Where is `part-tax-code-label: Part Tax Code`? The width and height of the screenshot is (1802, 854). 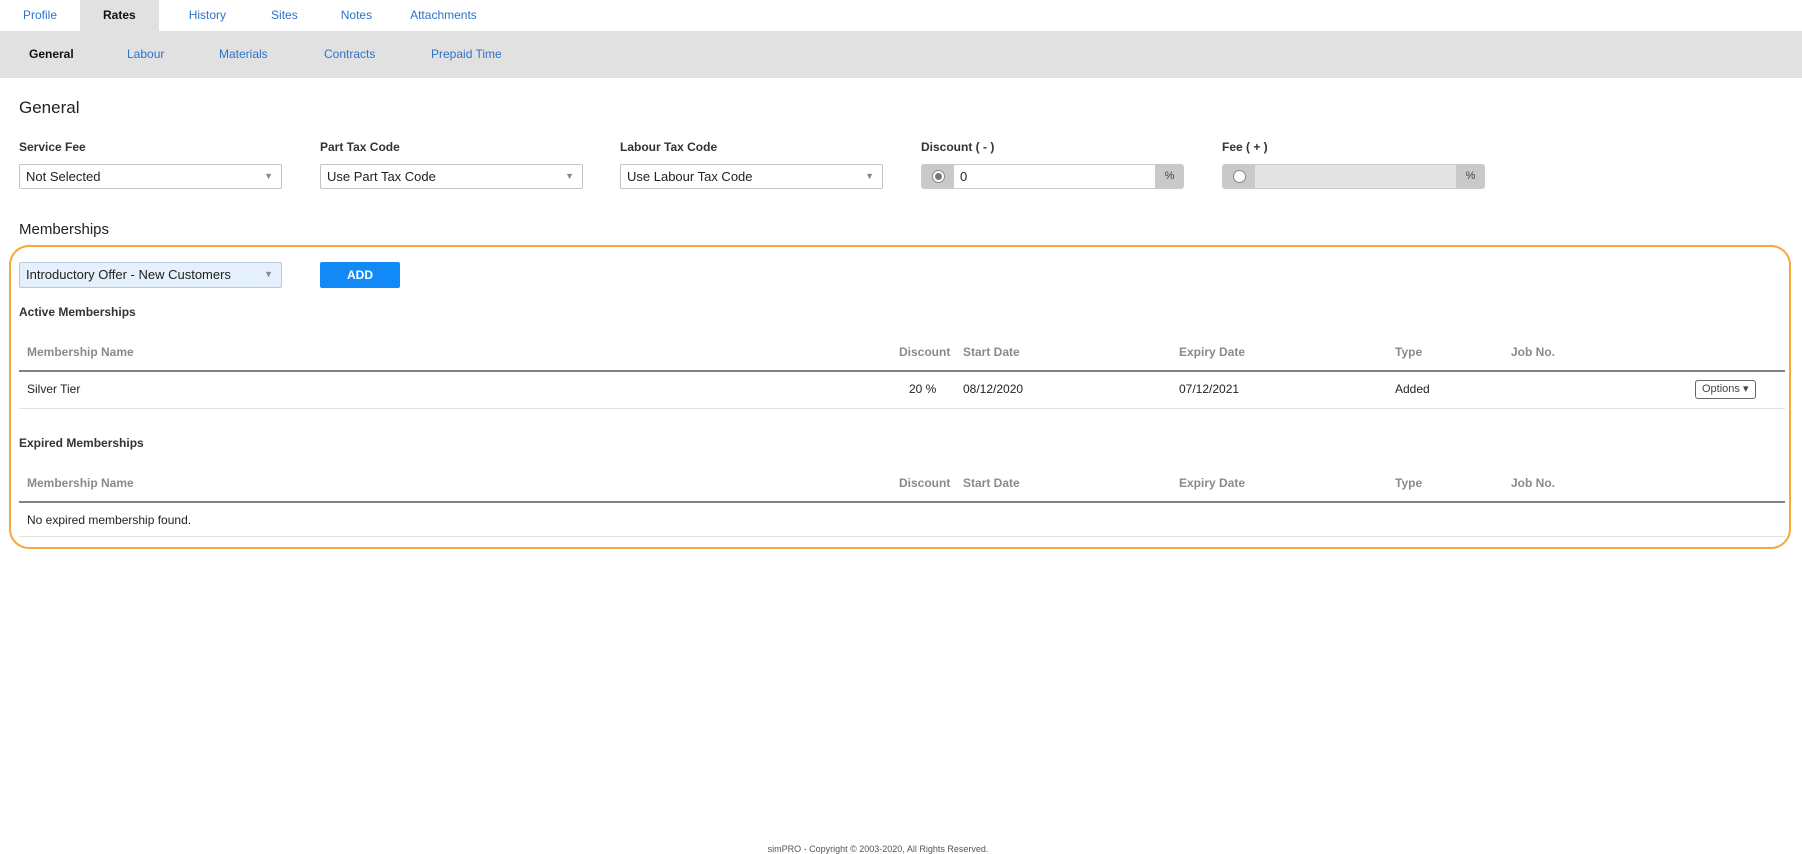 part-tax-code-label: Part Tax Code is located at coordinates (360, 147).